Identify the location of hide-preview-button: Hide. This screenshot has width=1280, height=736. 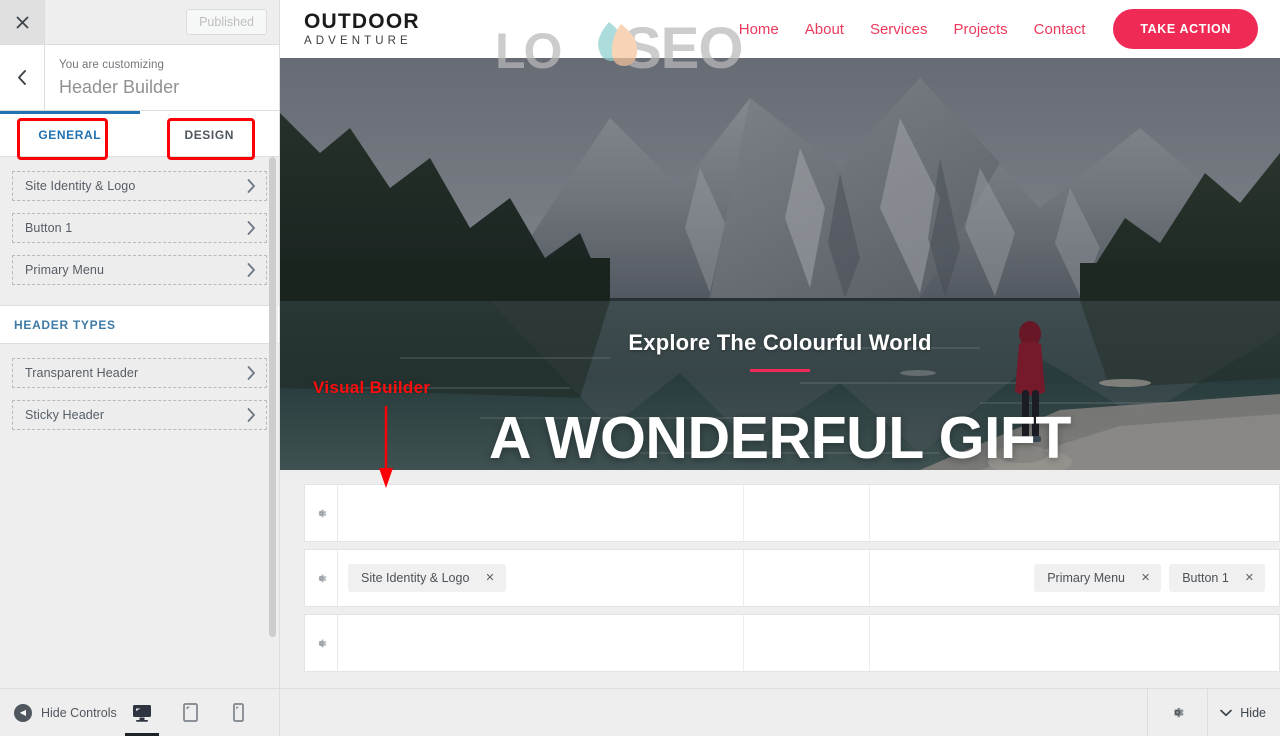
(1243, 712).